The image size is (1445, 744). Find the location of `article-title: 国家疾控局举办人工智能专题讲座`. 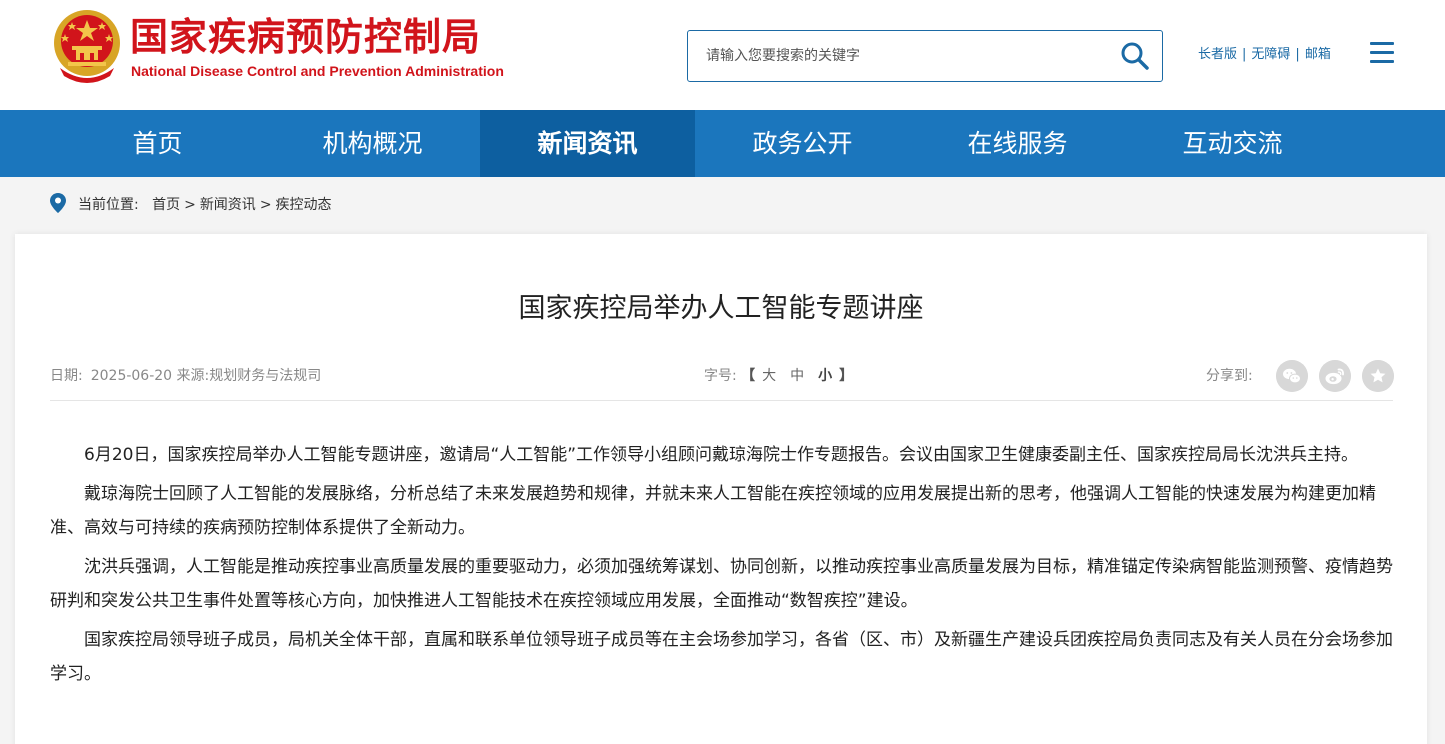

article-title: 国家疾控局举办人工智能专题讲座 is located at coordinates (721, 308).